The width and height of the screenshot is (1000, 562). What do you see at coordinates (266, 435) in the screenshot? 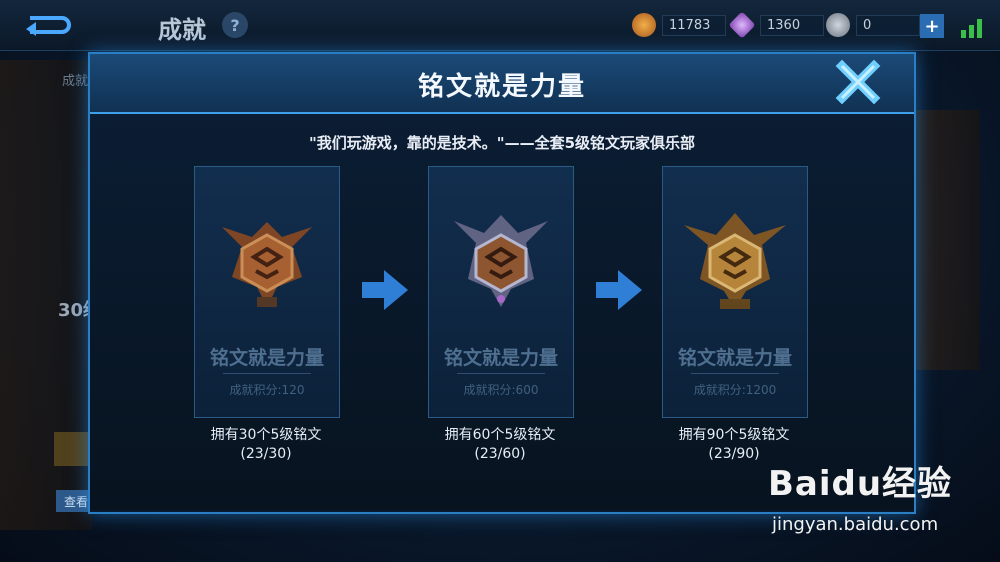
I see `requirement-text: 拥有30个5级铭文` at bounding box center [266, 435].